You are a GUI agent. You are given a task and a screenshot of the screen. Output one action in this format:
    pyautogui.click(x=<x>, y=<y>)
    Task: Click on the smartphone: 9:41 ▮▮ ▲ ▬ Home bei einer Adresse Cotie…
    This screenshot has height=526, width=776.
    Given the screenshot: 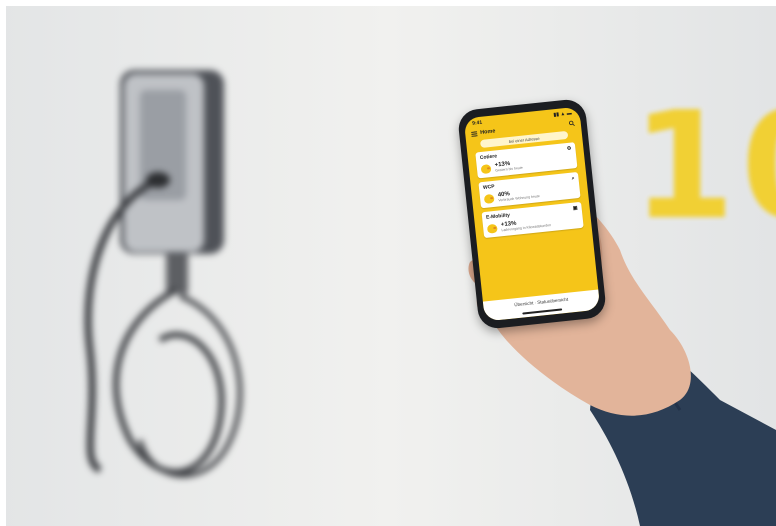 What is the action you would take?
    pyautogui.click(x=532, y=214)
    